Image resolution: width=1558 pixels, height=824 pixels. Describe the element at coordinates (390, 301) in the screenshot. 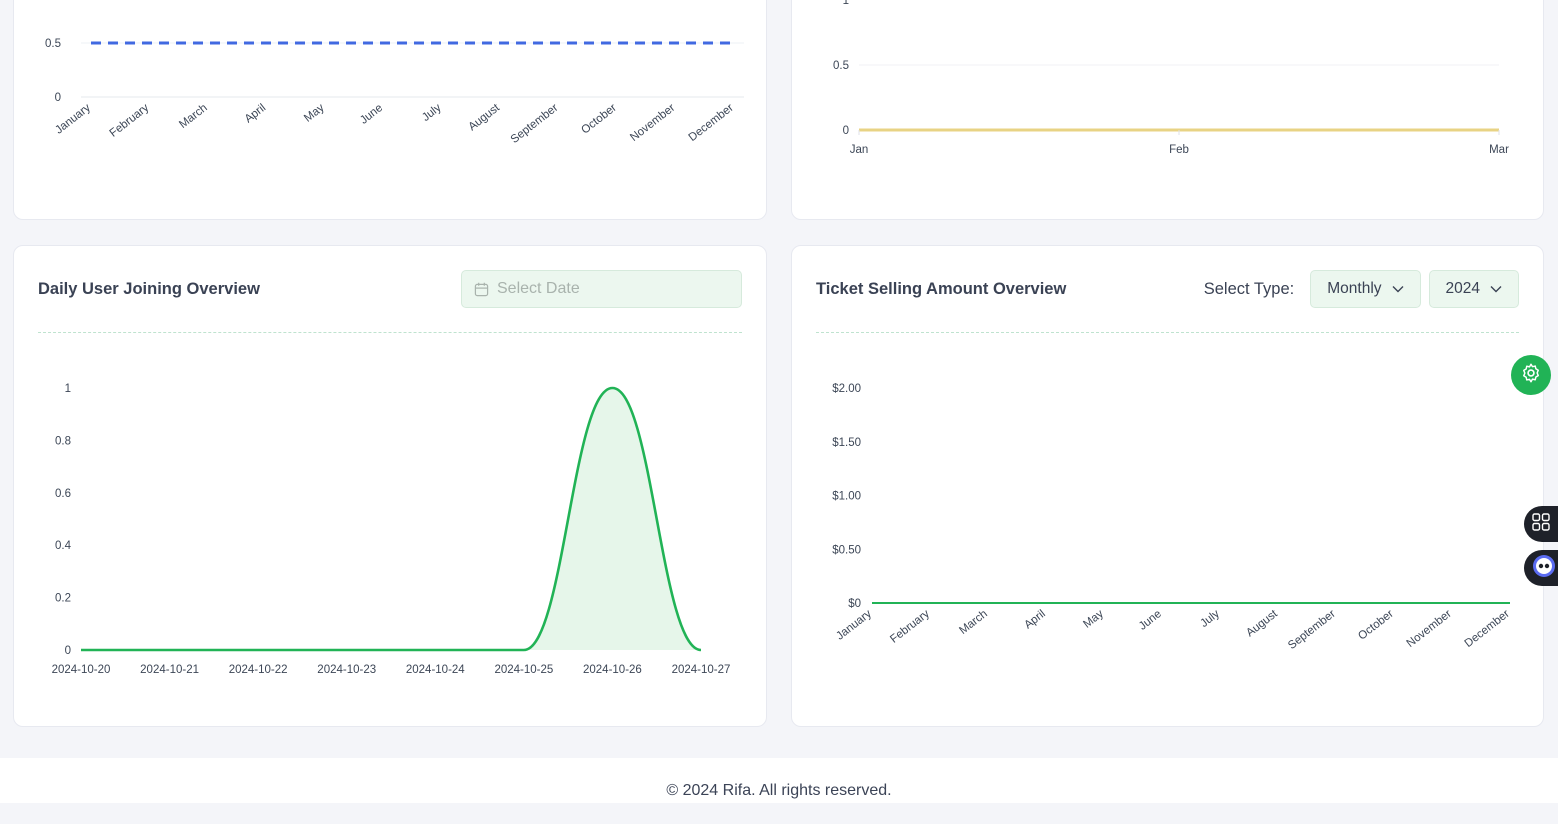

I see `card-header: Daily User Joining Overview Select Date` at that location.